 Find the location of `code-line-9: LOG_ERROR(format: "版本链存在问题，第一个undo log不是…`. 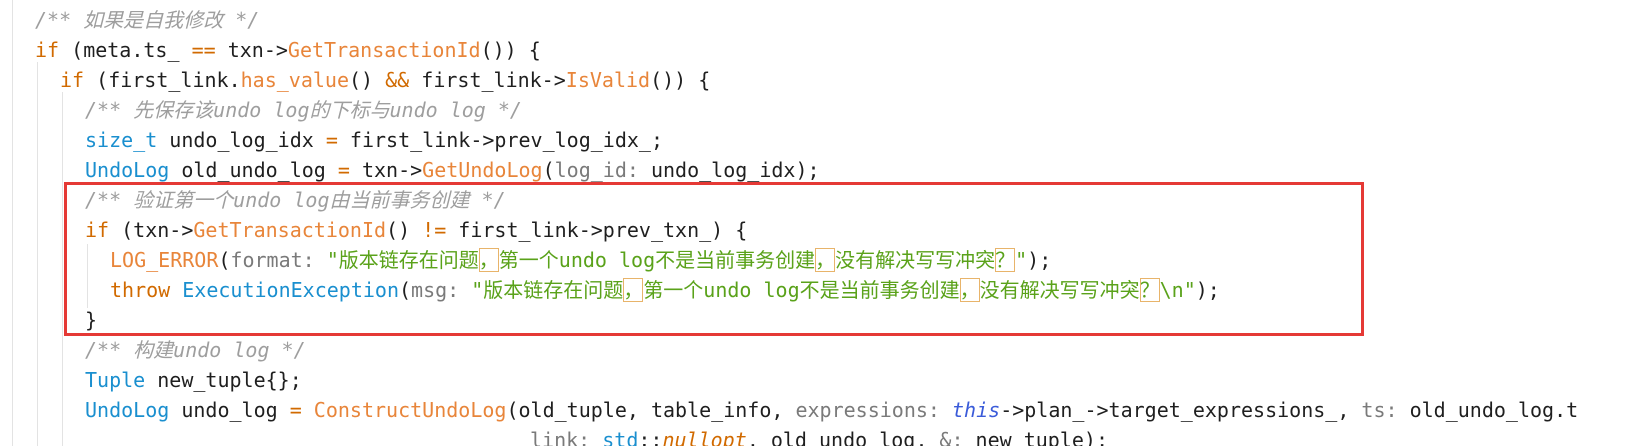

code-line-9: LOG_ERROR(format: "版本链存在问题，第一个undo log不是… is located at coordinates (525, 260).